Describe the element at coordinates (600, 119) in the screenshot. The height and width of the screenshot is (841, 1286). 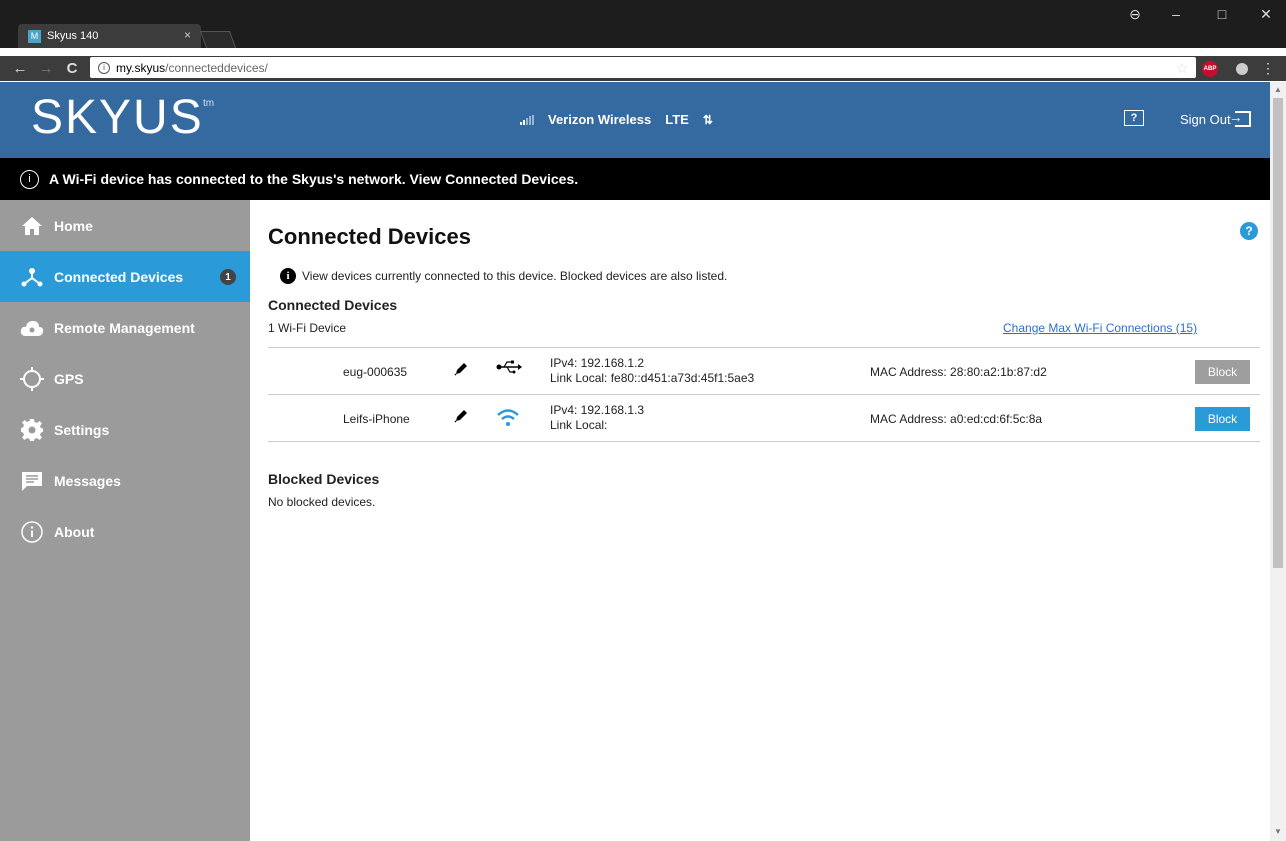
I see `carrier-name: Verizon Wireless` at that location.